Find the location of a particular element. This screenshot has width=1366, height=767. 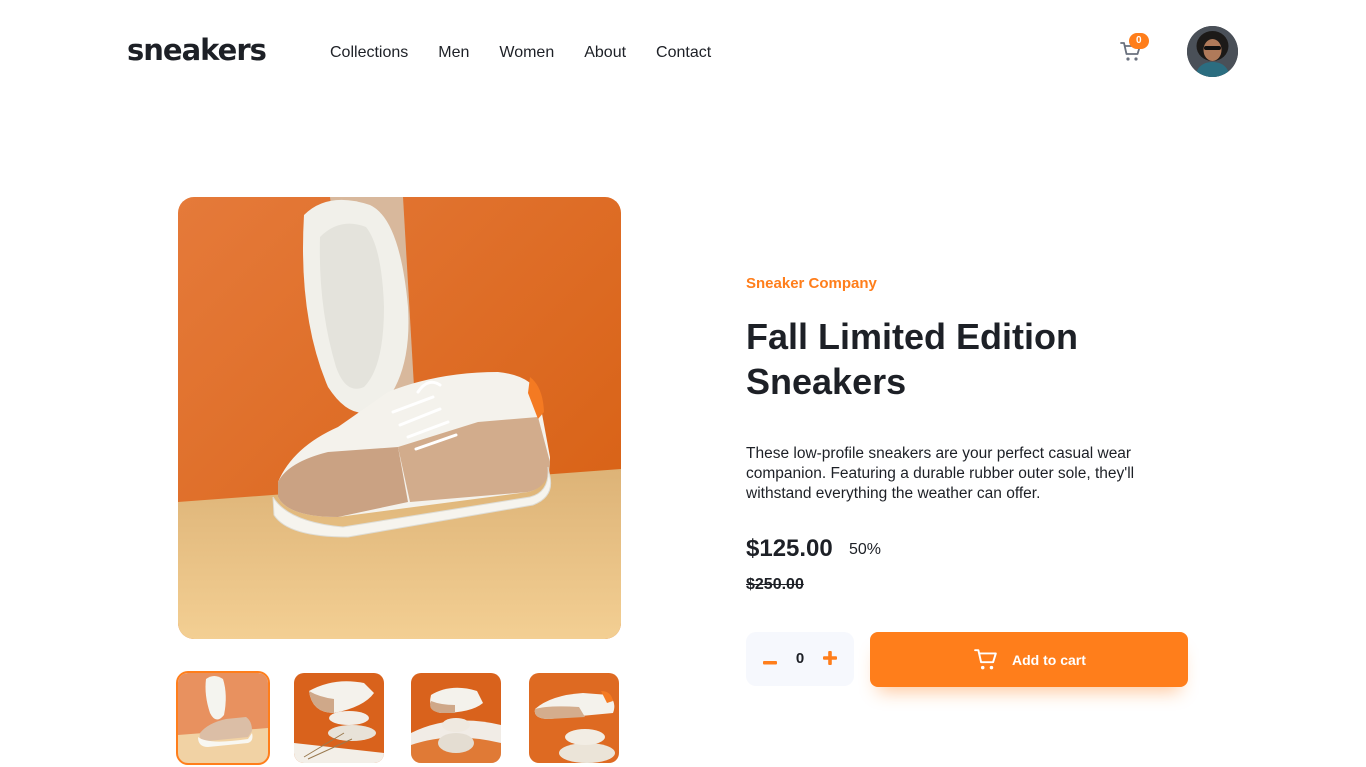

quantity-value: 0 is located at coordinates (800, 658).